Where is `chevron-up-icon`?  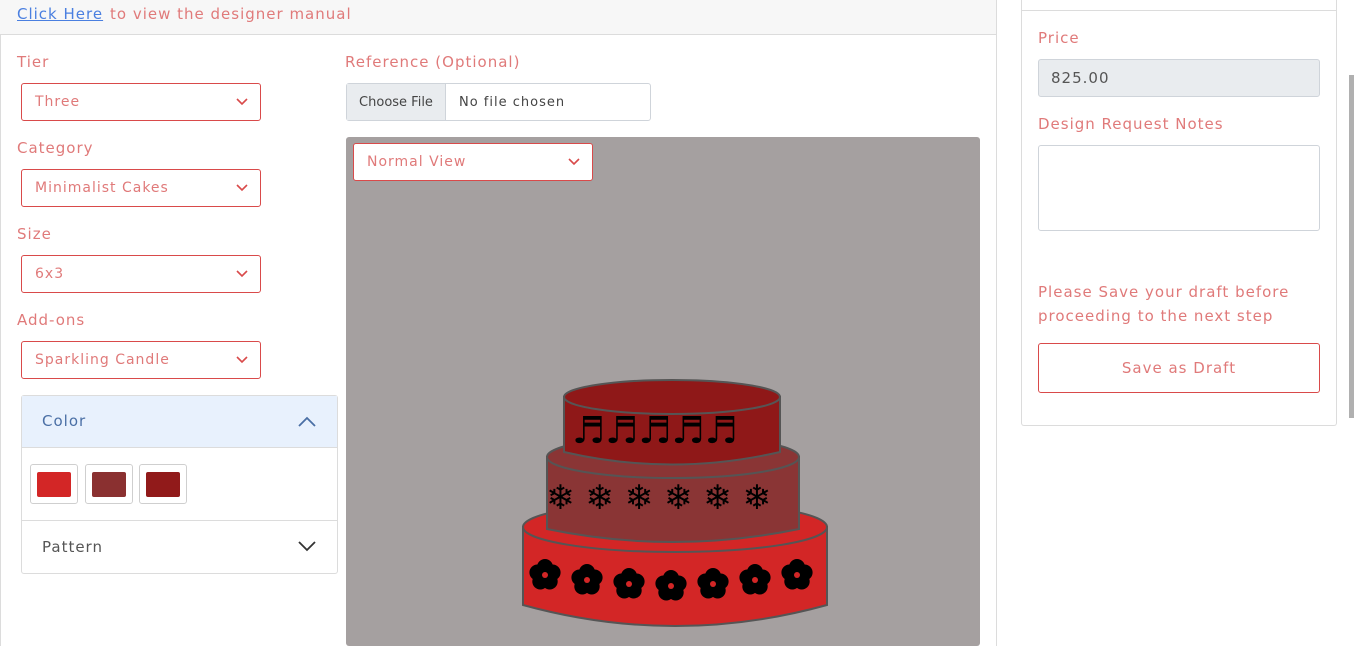
chevron-up-icon is located at coordinates (307, 421).